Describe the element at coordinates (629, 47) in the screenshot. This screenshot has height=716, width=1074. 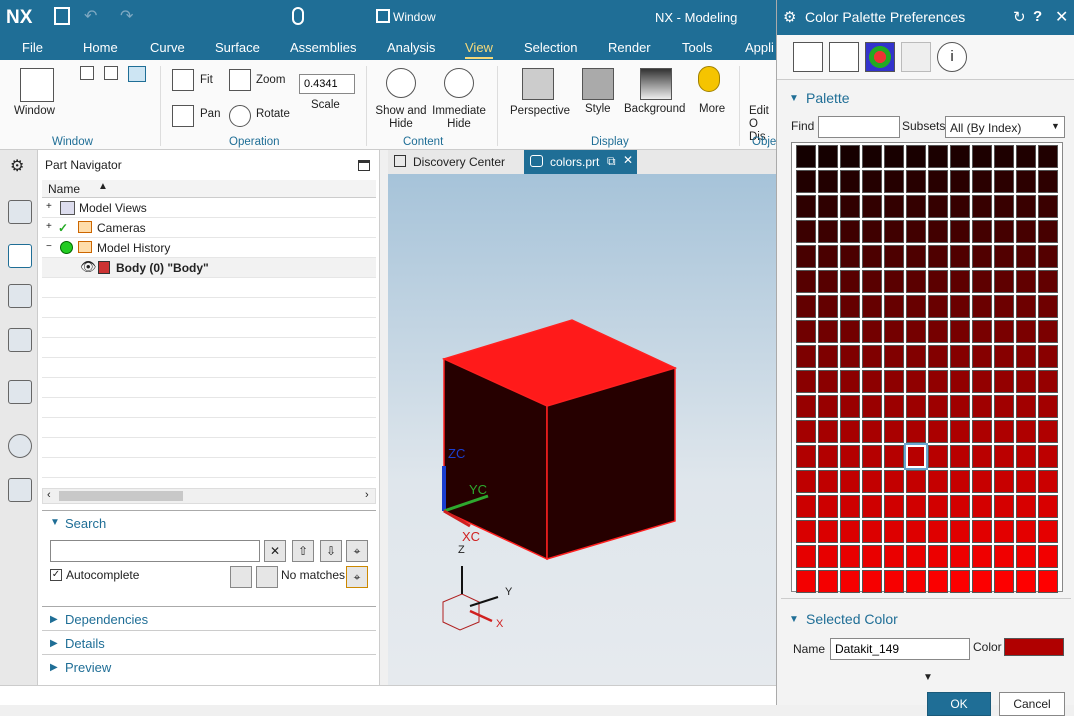
I see `menu-render: Render` at that location.